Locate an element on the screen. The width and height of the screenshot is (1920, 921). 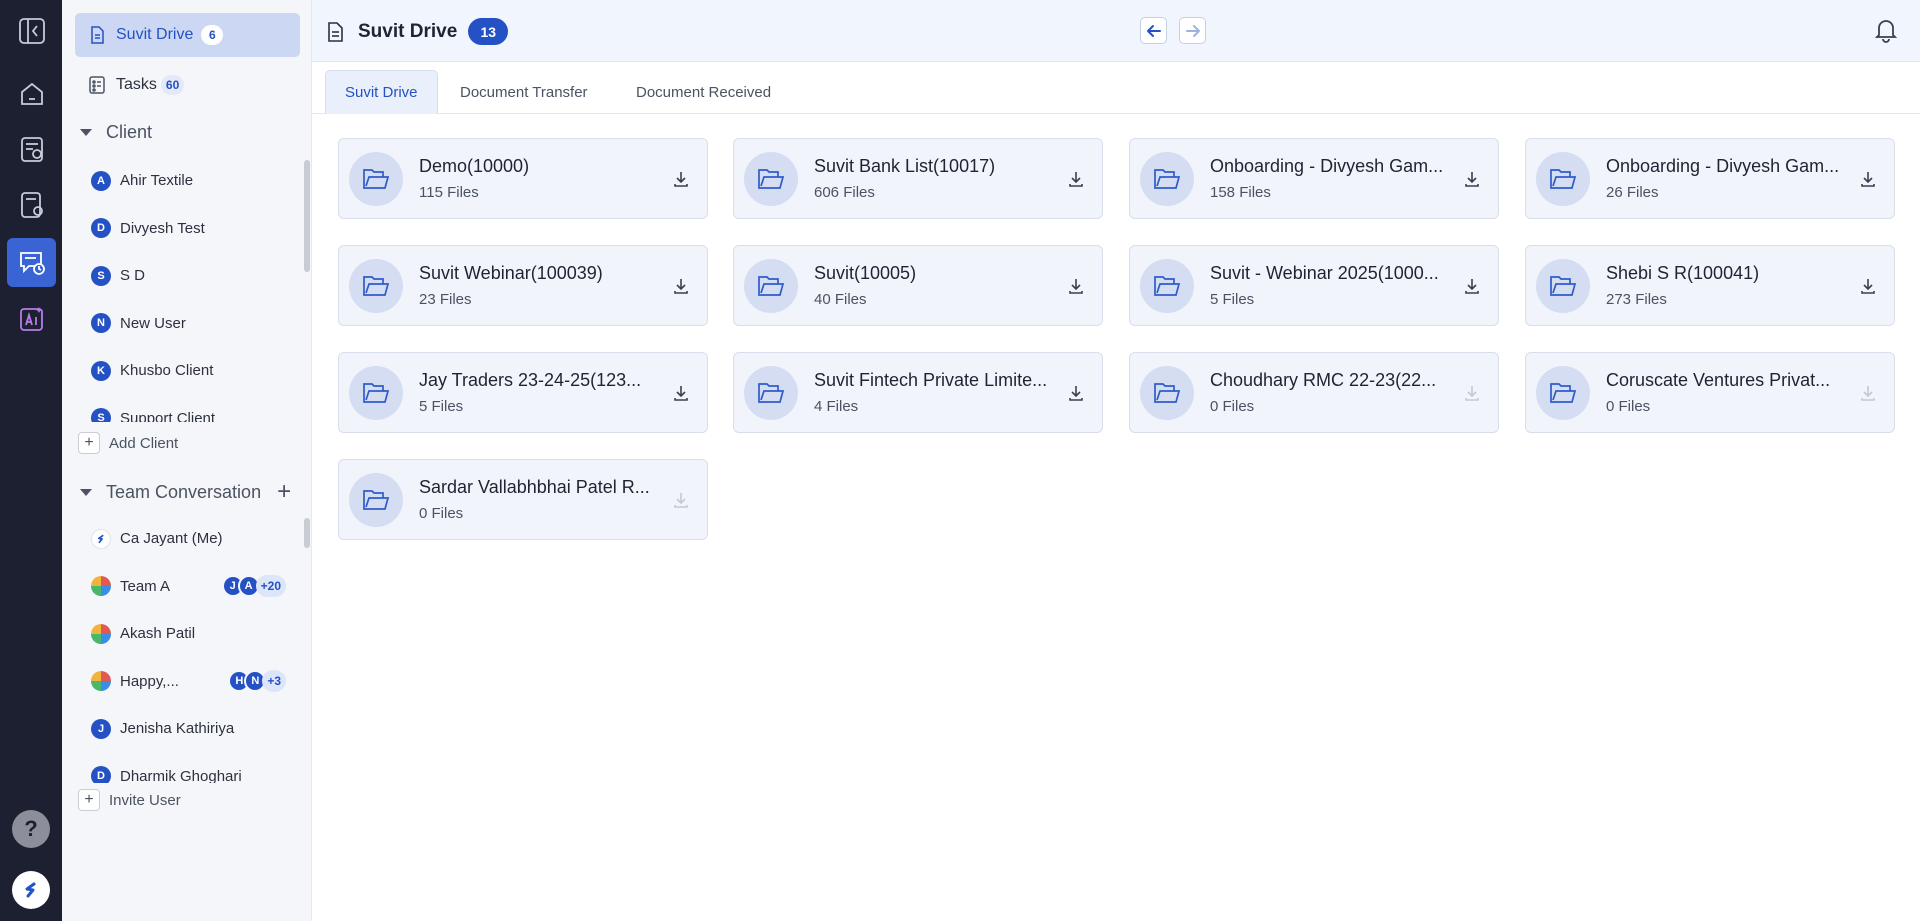
invite-user-button: + Invite User is located at coordinates (129, 800).